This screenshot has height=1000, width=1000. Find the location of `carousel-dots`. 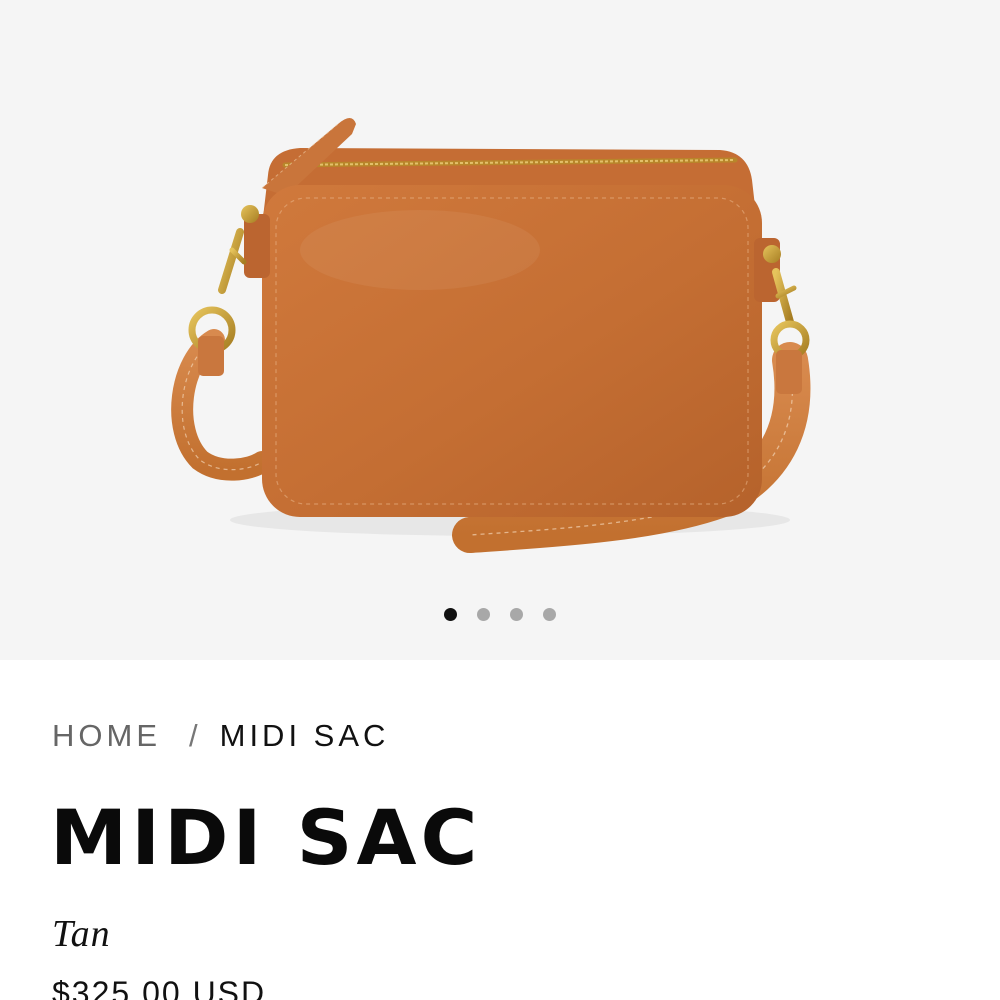

carousel-dots is located at coordinates (500, 615).